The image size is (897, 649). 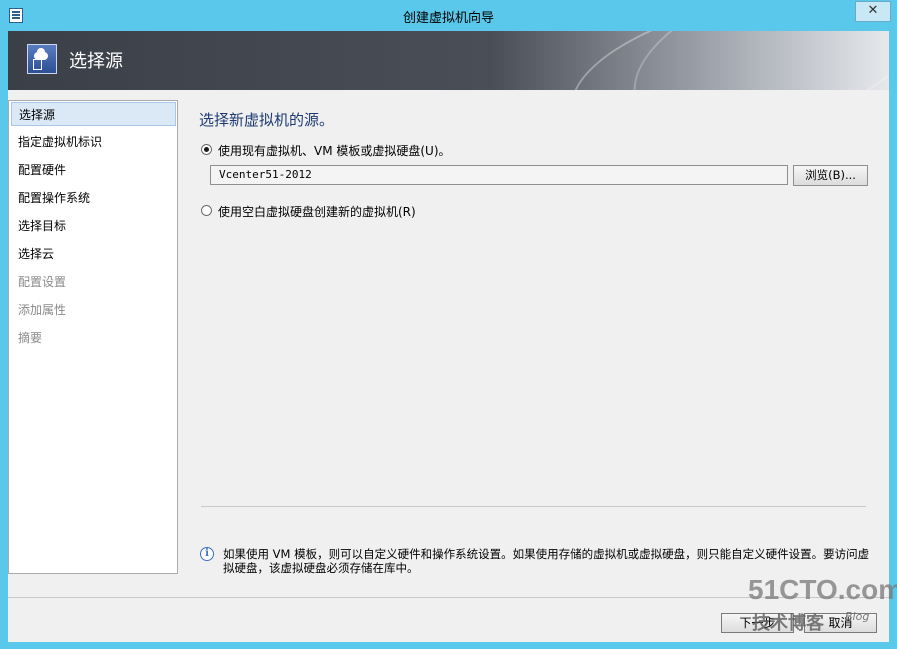 What do you see at coordinates (93, 198) in the screenshot?
I see `step-configure-os: 配置操作系统` at bounding box center [93, 198].